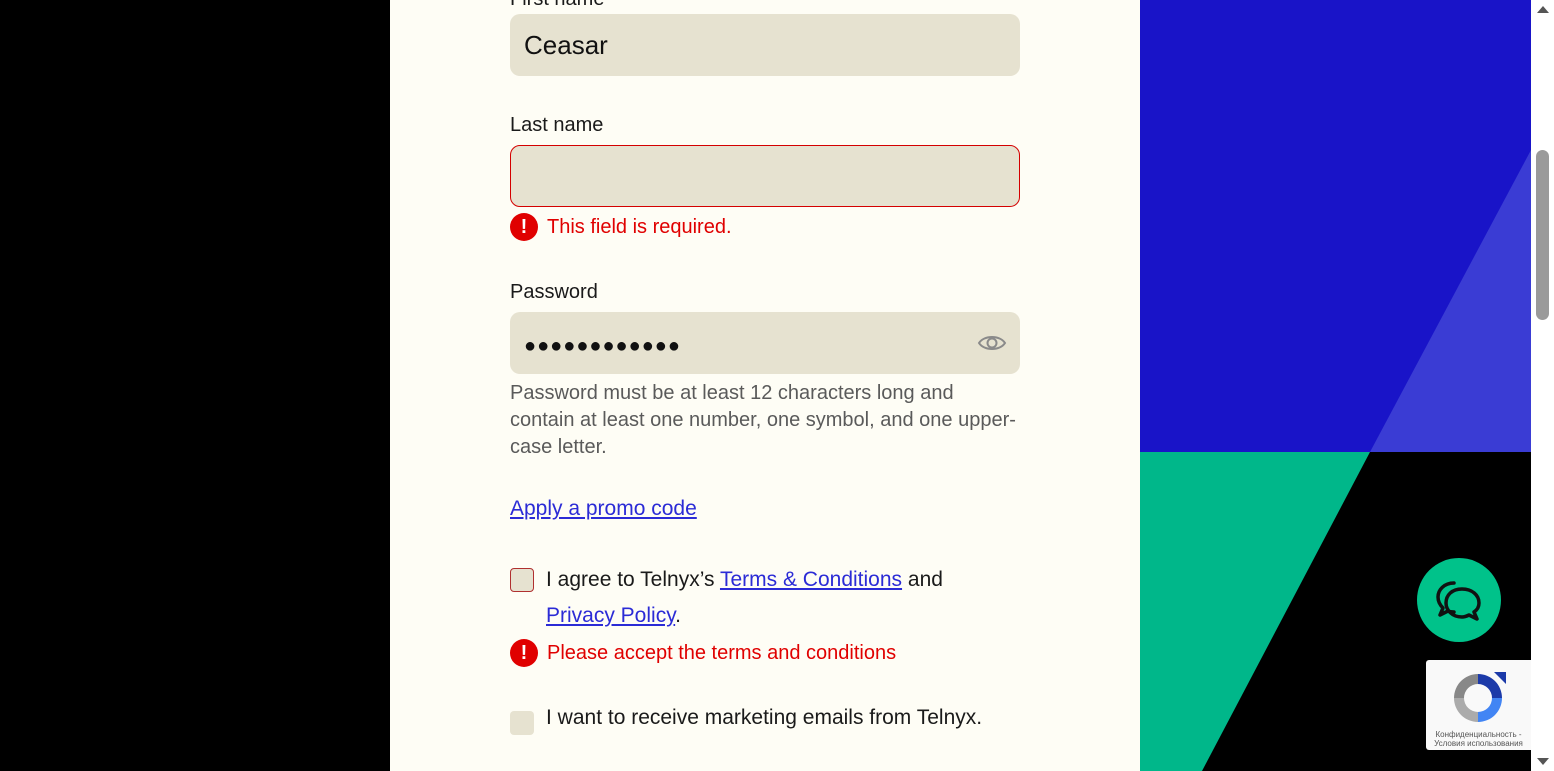 Image resolution: width=1554 pixels, height=771 pixels. Describe the element at coordinates (992, 343) in the screenshot. I see `eye-icon` at that location.